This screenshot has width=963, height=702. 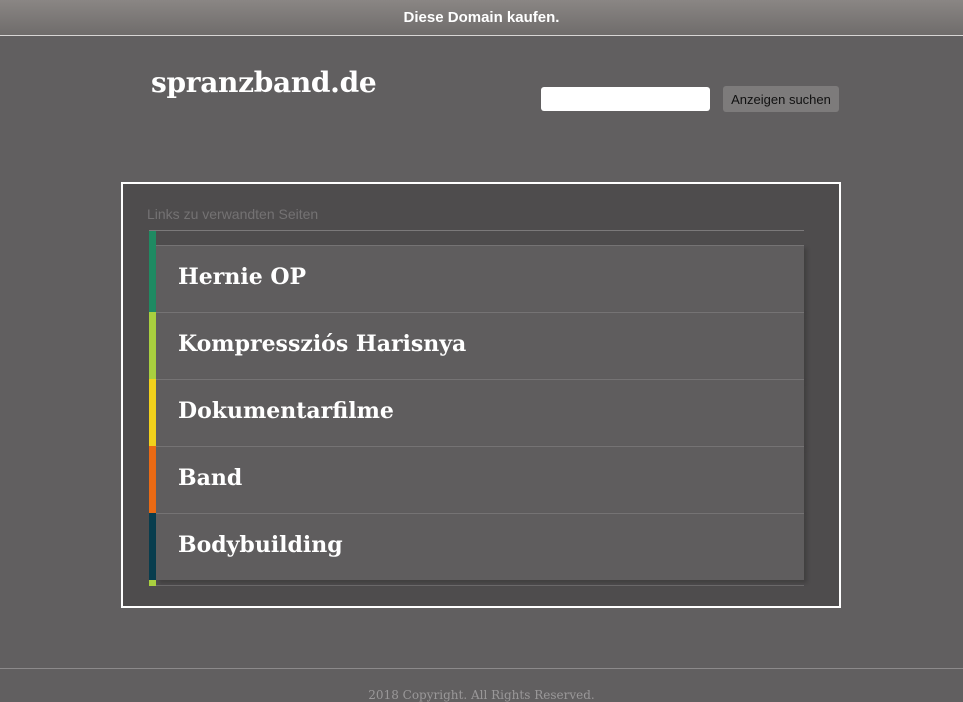 I want to click on related-link-bodybuilding: Bodybuilding, so click(x=476, y=546).